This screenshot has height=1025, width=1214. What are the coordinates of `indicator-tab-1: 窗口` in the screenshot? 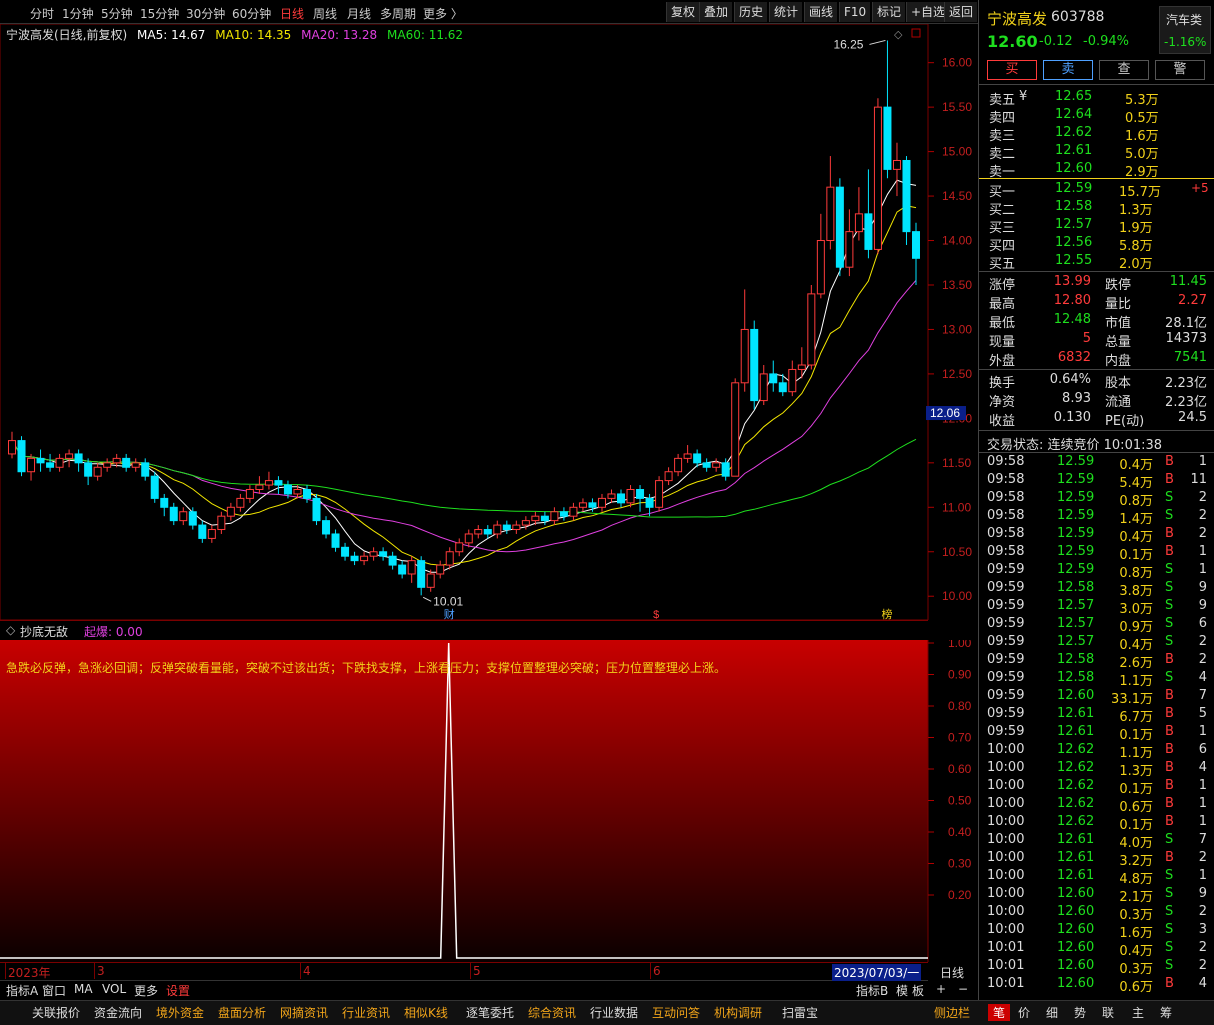 It's located at (54, 990).